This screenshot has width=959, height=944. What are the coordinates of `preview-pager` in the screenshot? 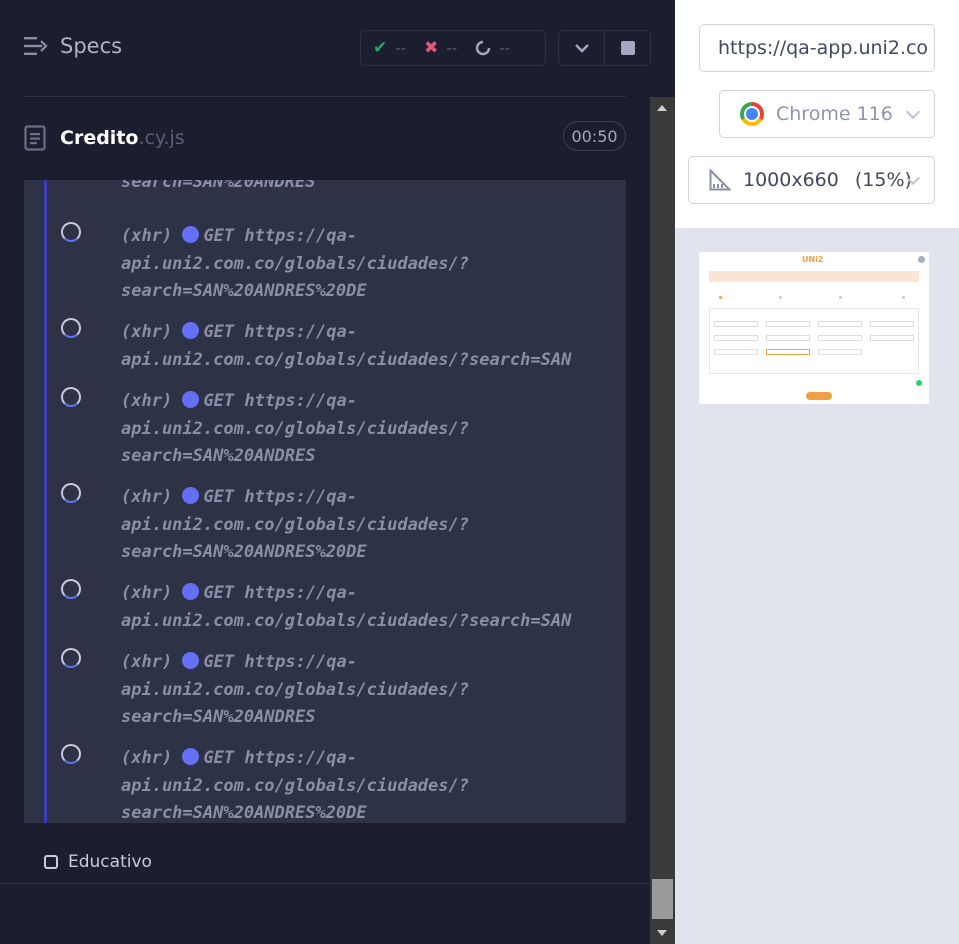 It's located at (819, 396).